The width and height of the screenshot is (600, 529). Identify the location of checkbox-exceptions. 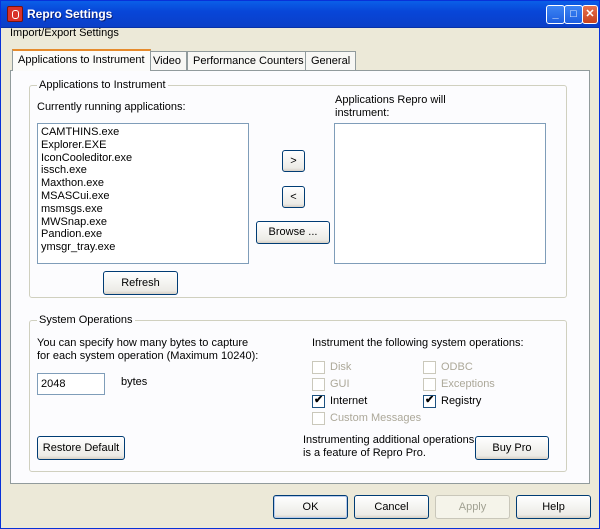
(429, 384).